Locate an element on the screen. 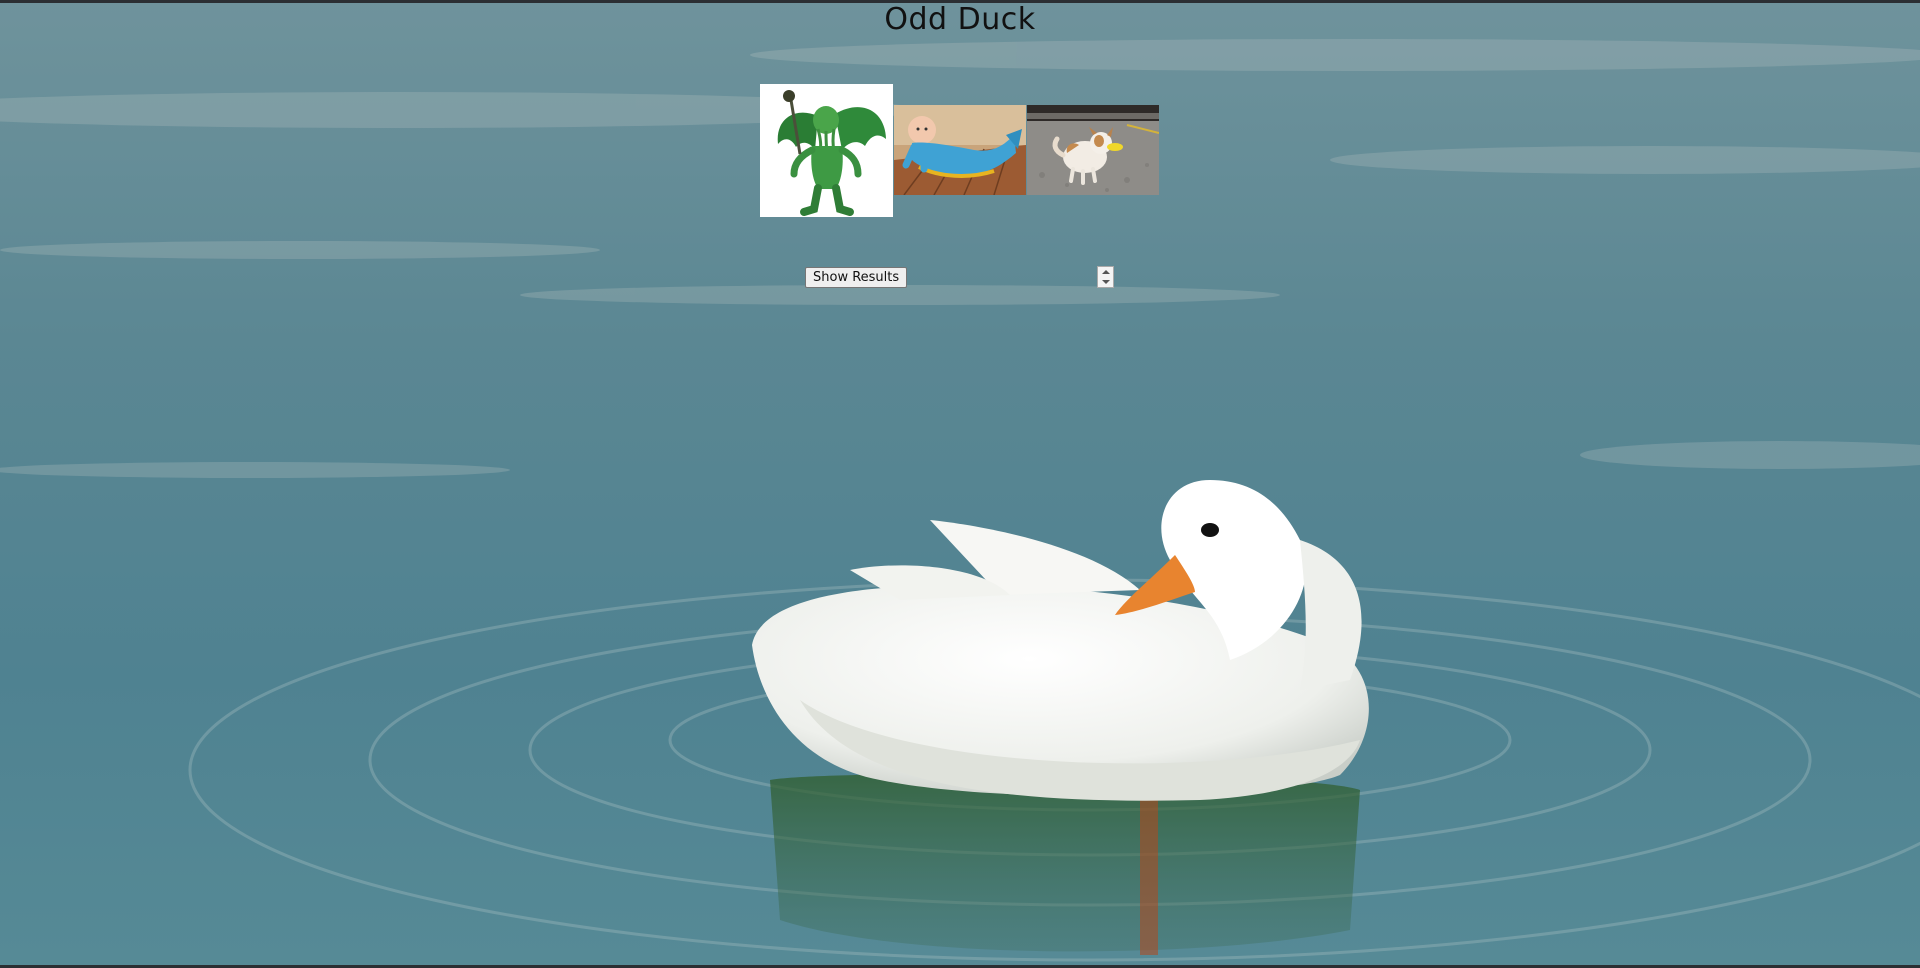 The width and height of the screenshot is (1920, 968). stepper-down-icon is located at coordinates (1106, 282).